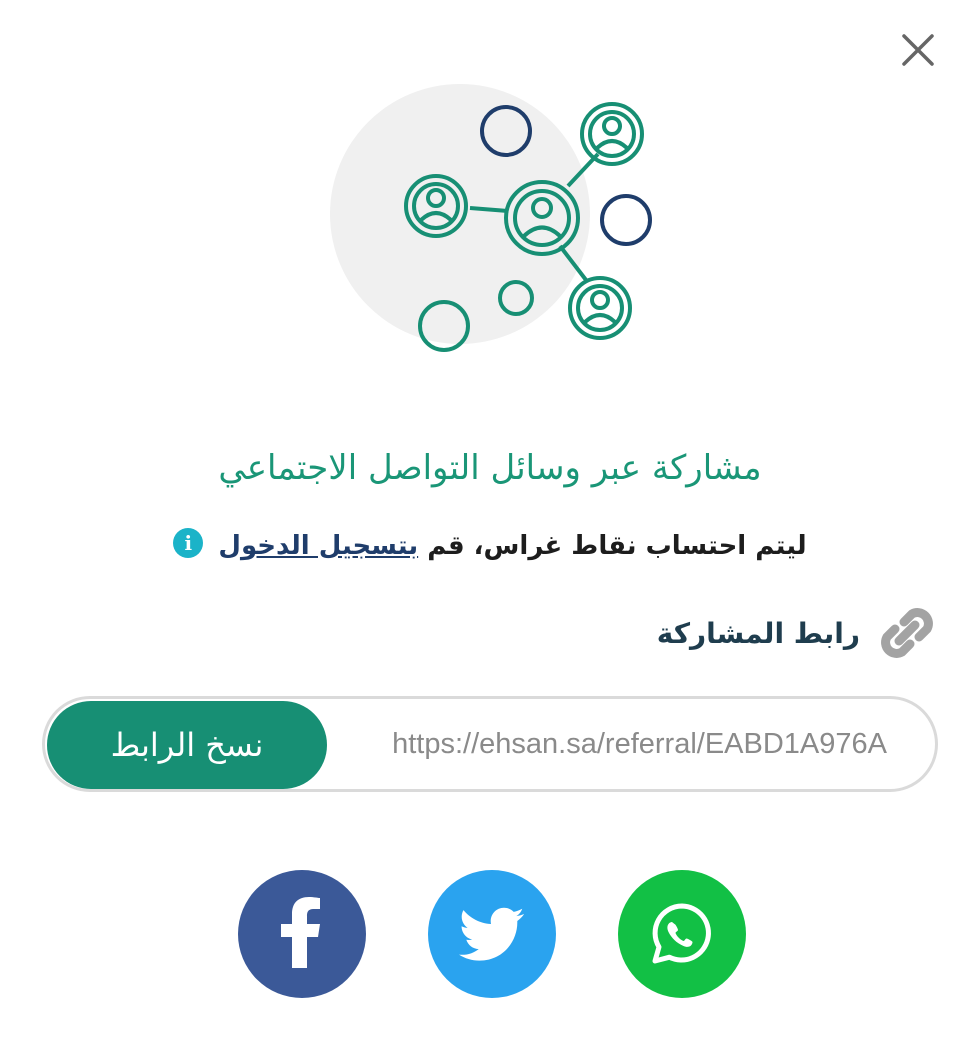 This screenshot has height=1052, width=980. What do you see at coordinates (614, 744) in the screenshot?
I see `share-url-text: https://ehsan.sa/referral/EABD1A976A` at bounding box center [614, 744].